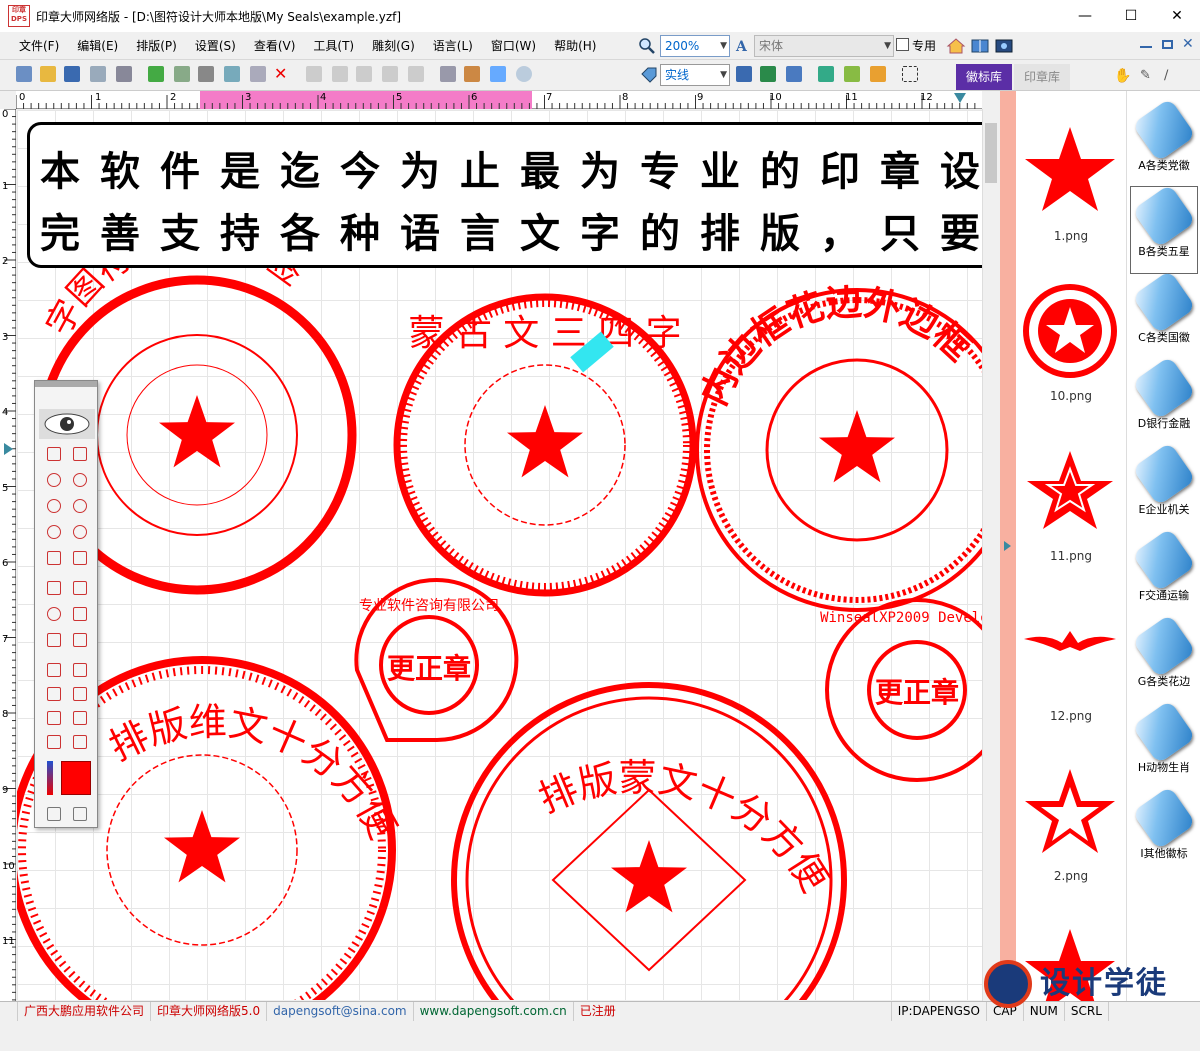  I want to click on layout-f-tool-icon, so click(80, 718).